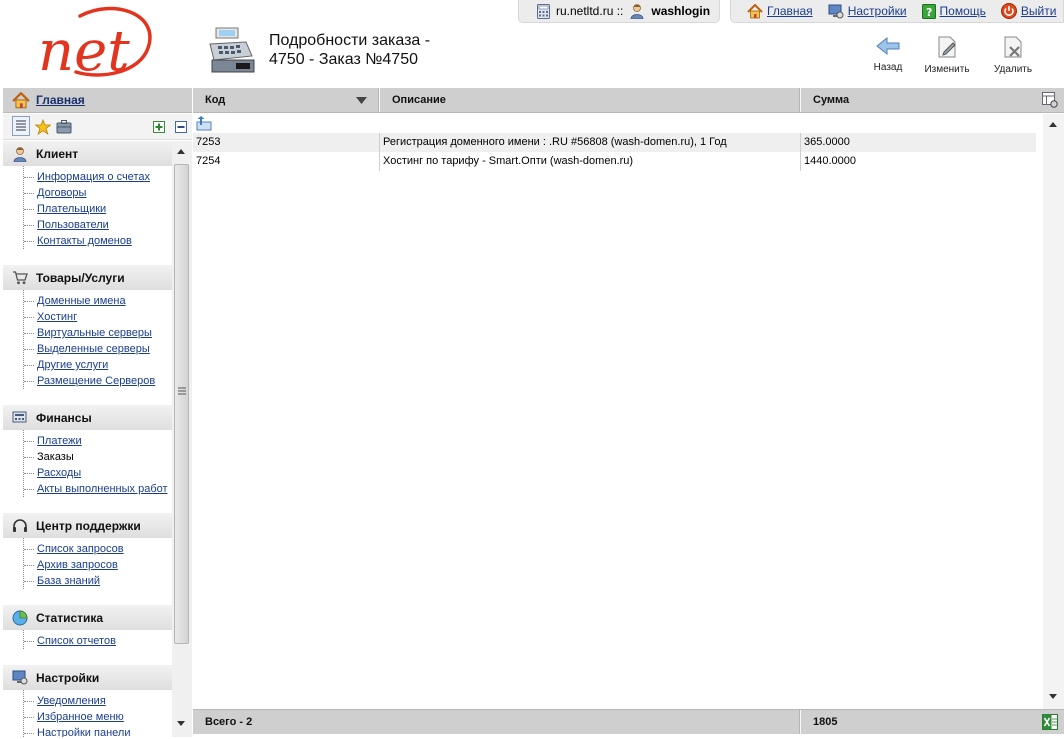 The height and width of the screenshot is (739, 1064). I want to click on sidebar-item-expenses: Расходы, so click(98, 473).